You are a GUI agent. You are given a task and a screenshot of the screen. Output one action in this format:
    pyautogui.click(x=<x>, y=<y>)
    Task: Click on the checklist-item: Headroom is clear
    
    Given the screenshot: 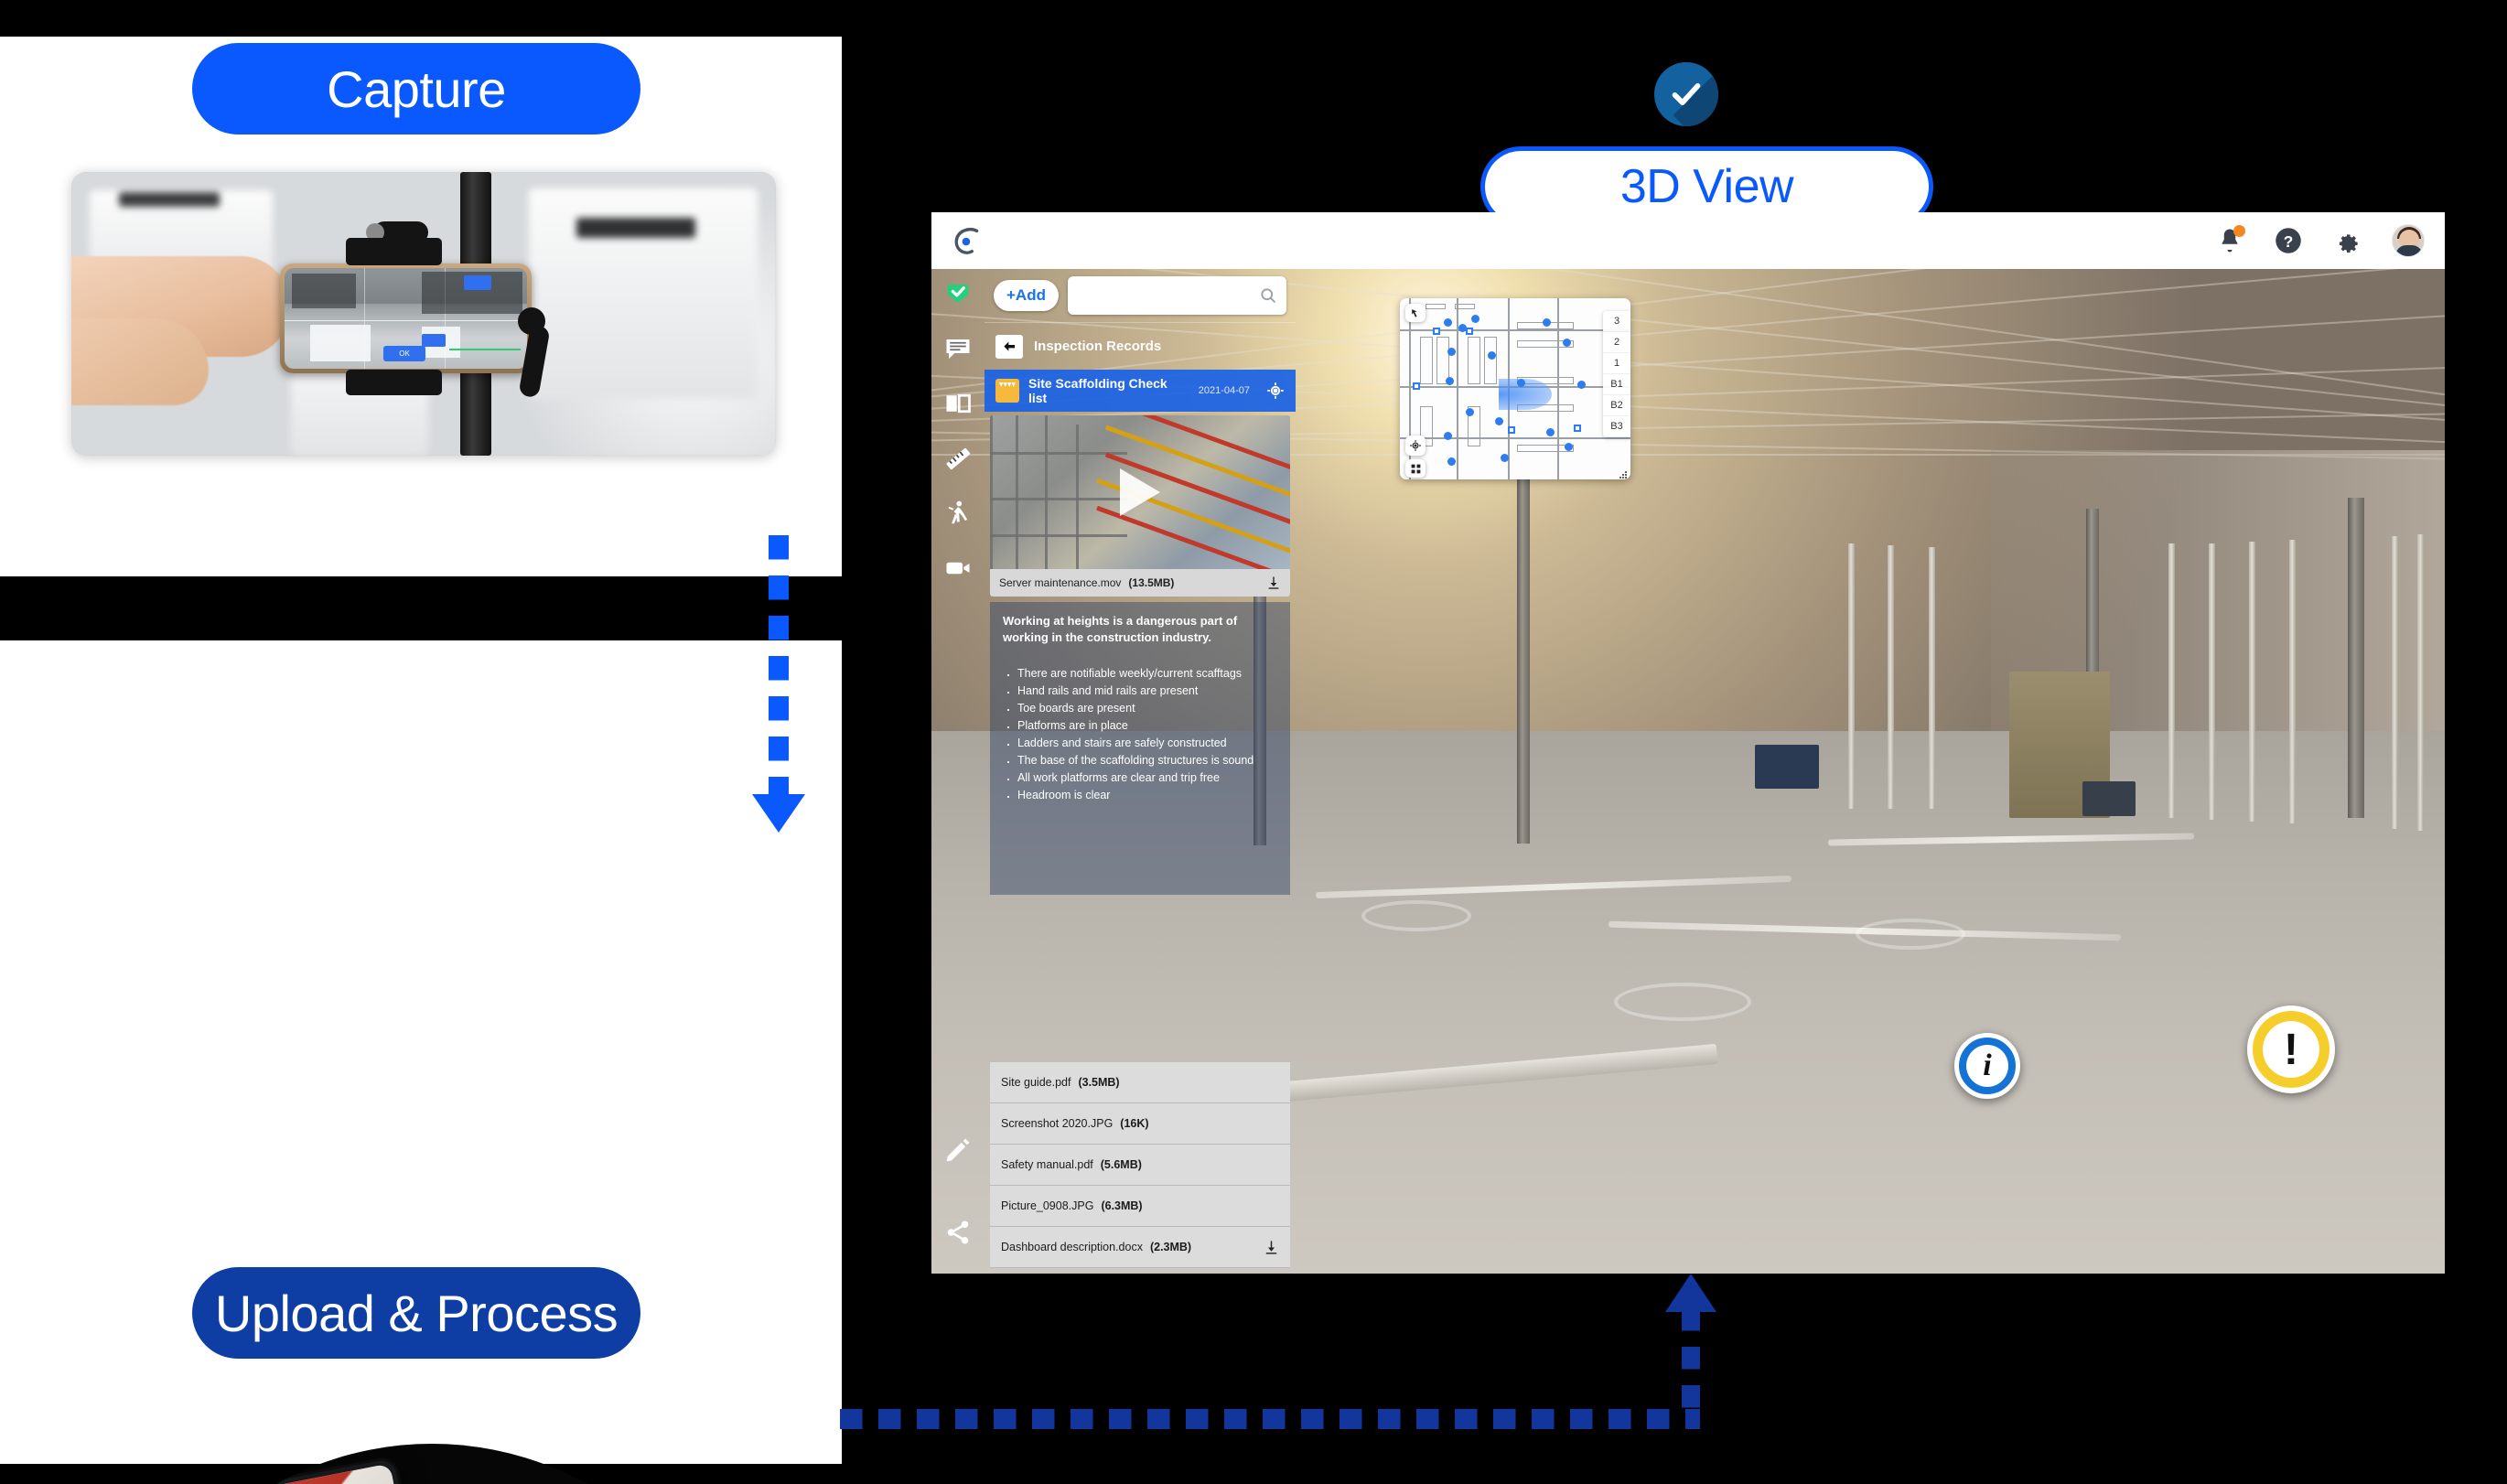 What is the action you would take?
    pyautogui.click(x=1140, y=796)
    